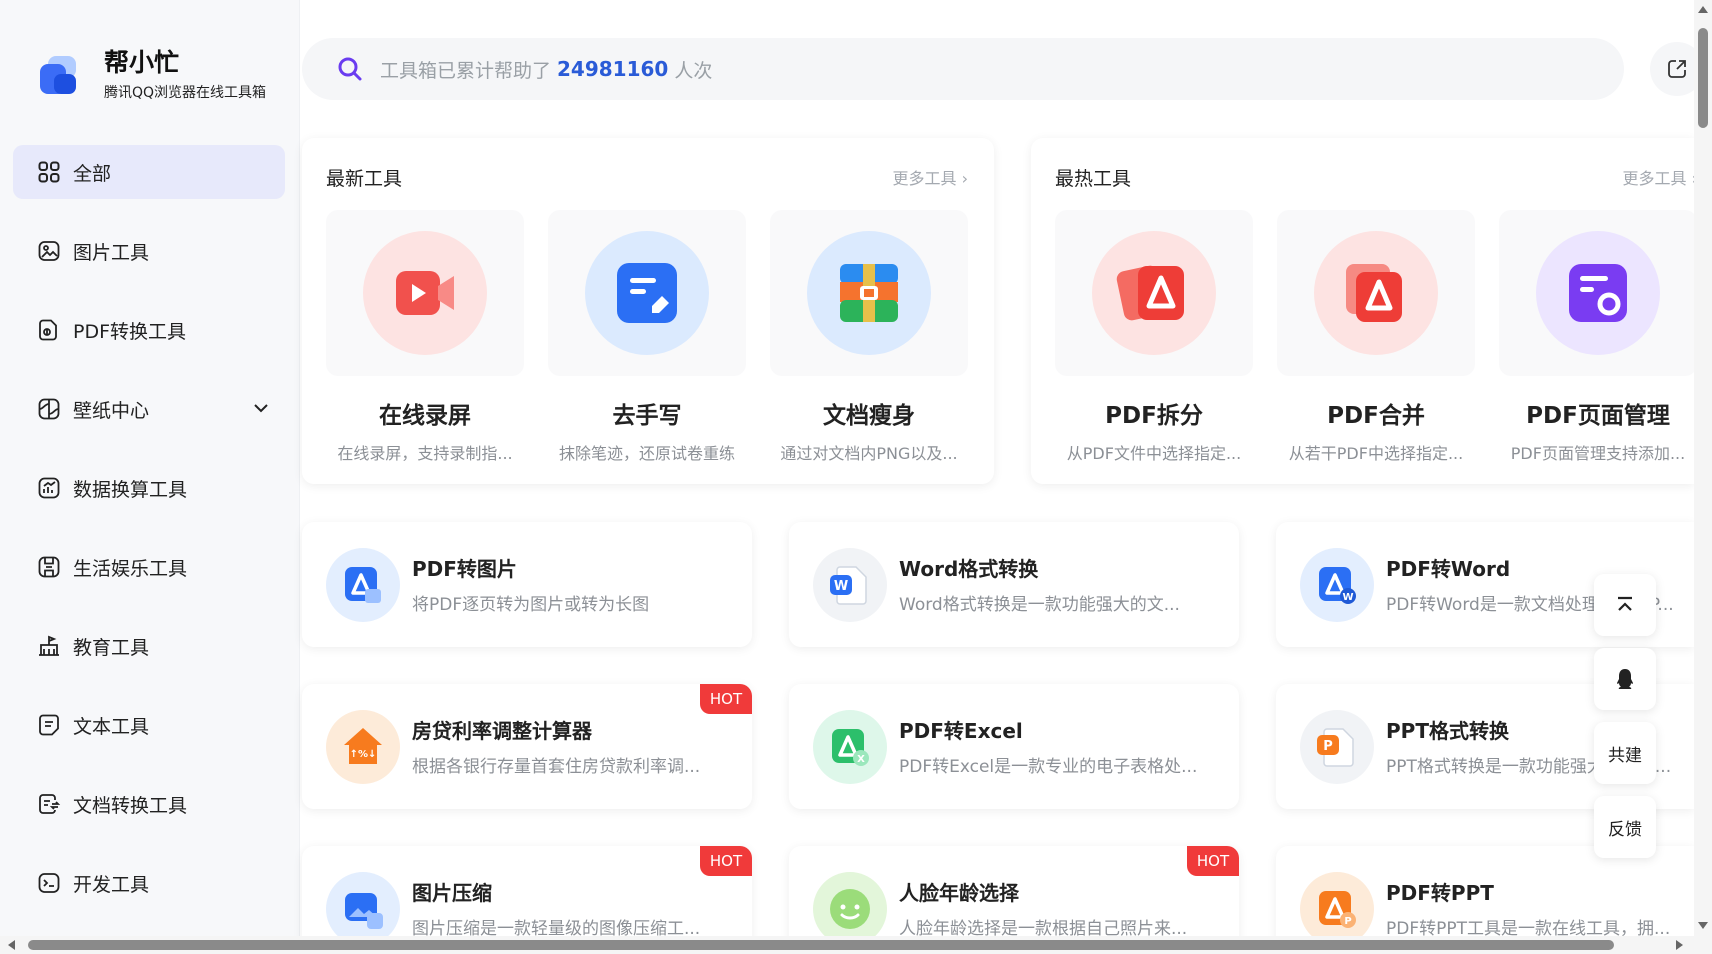 The image size is (1712, 954). What do you see at coordinates (130, 568) in the screenshot?
I see `sidebar-item-label: 生活娱乐工具` at bounding box center [130, 568].